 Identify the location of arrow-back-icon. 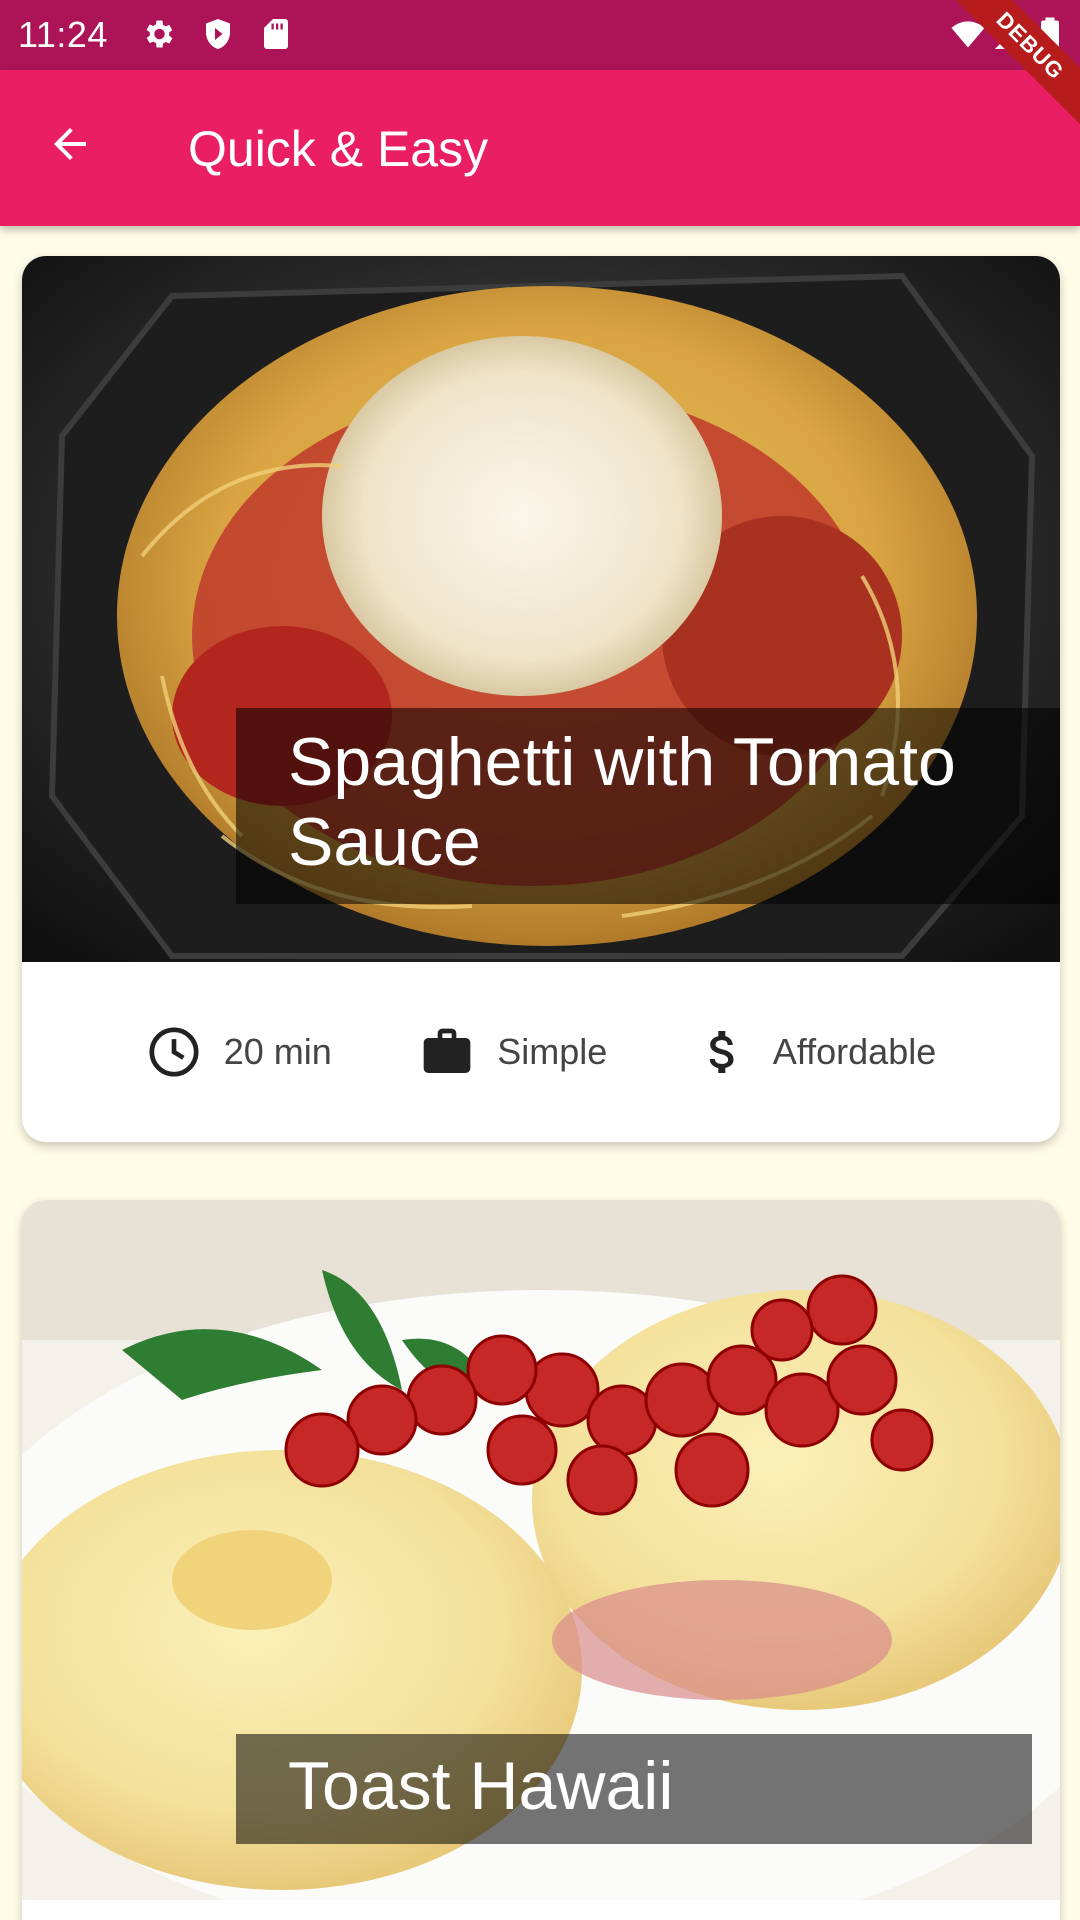
(70, 144).